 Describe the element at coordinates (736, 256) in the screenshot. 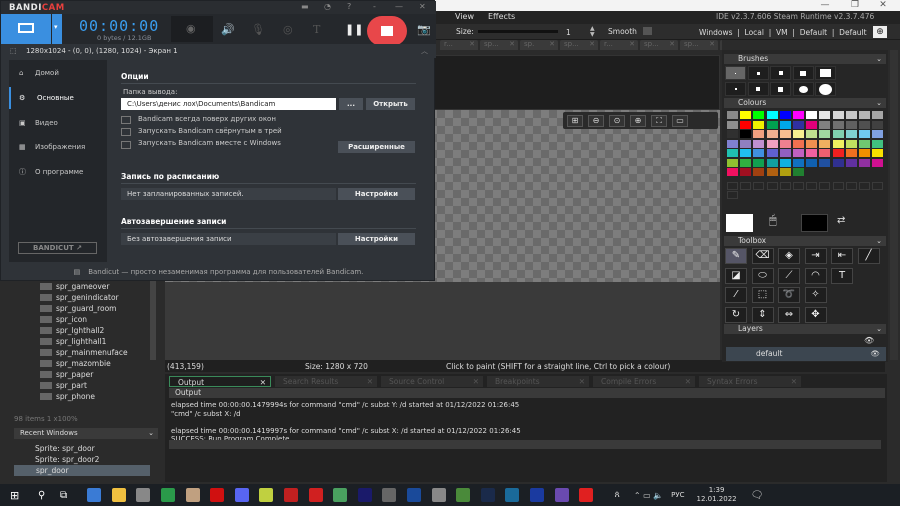

I see `pencil-icon: ✎` at that location.